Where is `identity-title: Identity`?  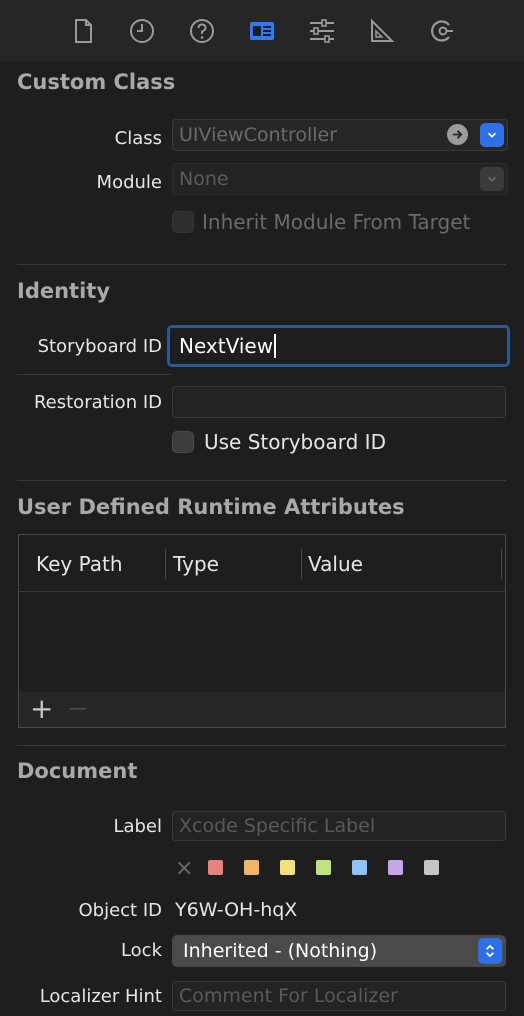 identity-title: Identity is located at coordinates (64, 291).